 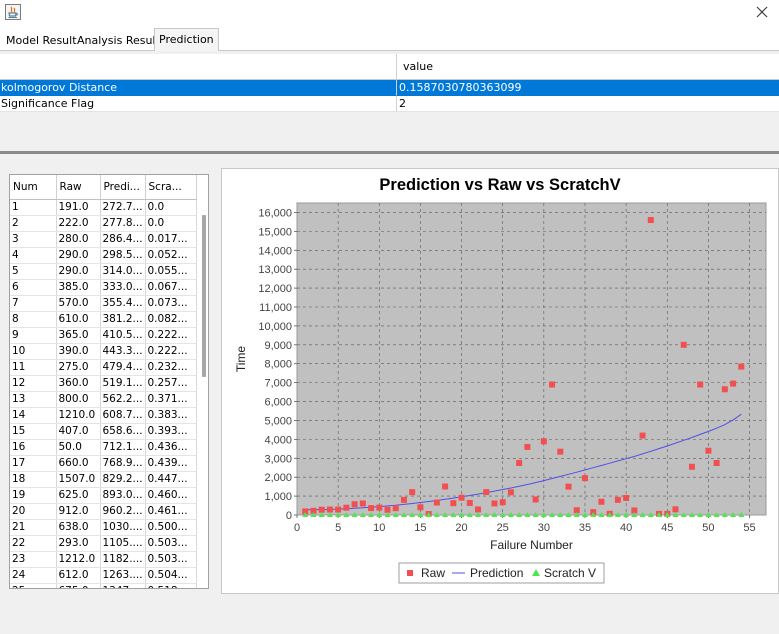 I want to click on title-bar, so click(x=389, y=13).